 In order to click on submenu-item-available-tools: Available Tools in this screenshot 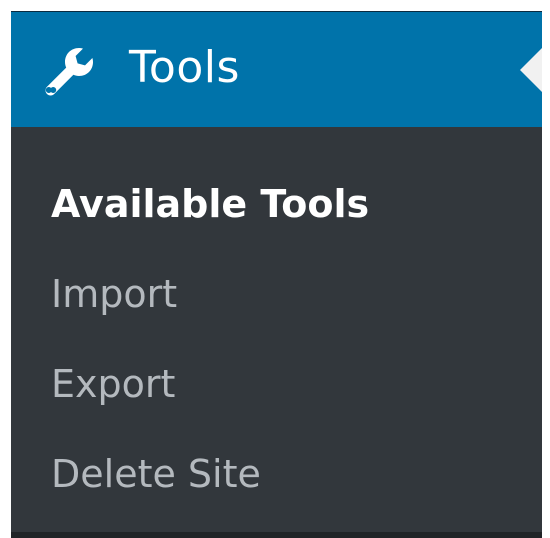, I will do `click(210, 204)`.